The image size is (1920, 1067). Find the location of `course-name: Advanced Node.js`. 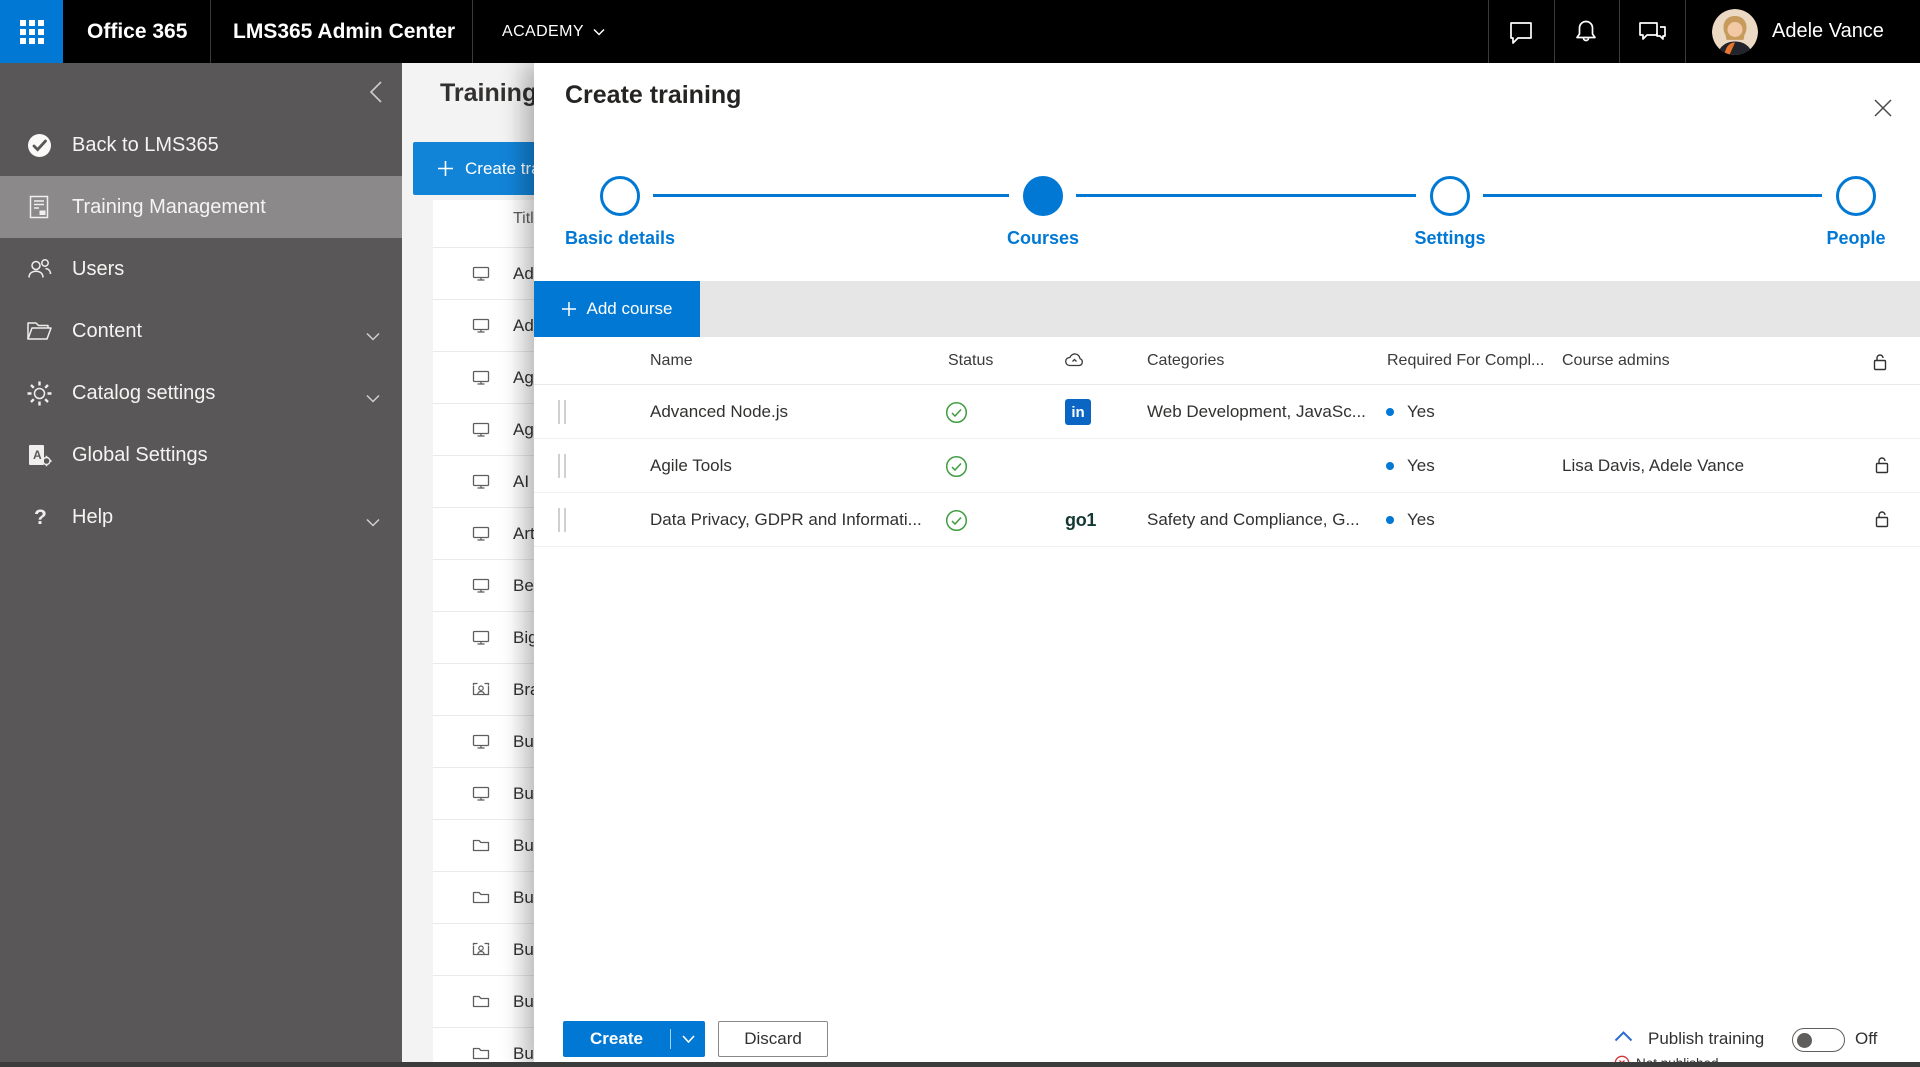

course-name: Advanced Node.js is located at coordinates (719, 411).